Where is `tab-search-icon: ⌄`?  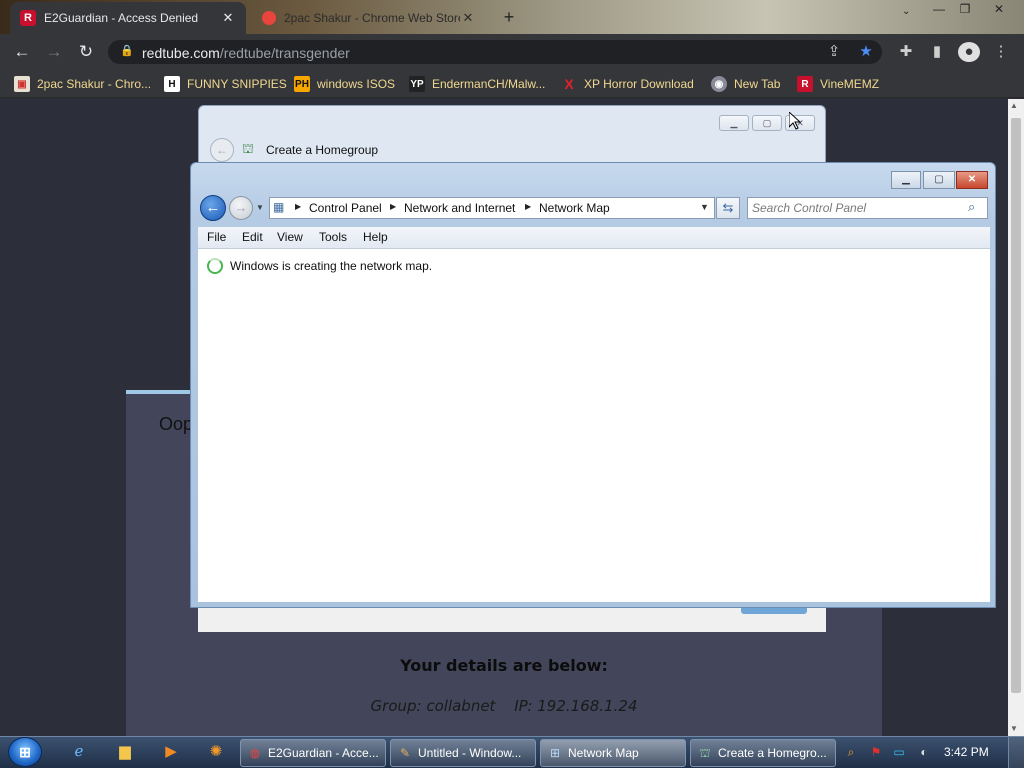
tab-search-icon: ⌄ is located at coordinates (906, 11).